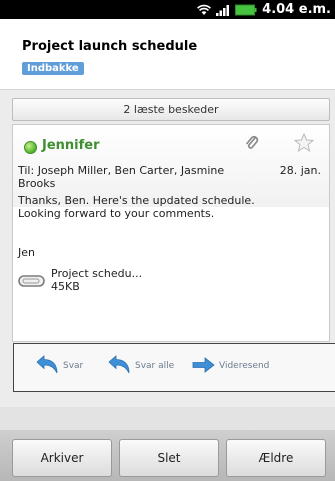  What do you see at coordinates (252, 145) in the screenshot?
I see `paperclip-icon` at bounding box center [252, 145].